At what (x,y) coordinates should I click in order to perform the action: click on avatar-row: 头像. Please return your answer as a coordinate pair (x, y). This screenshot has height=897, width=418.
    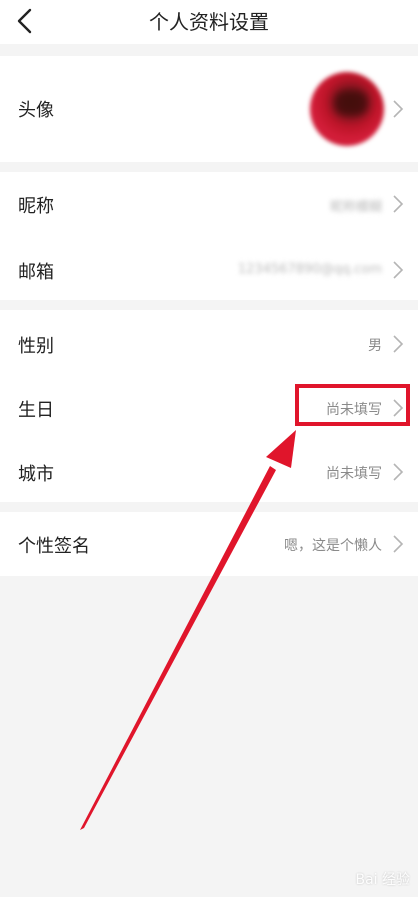
    Looking at the image, I should click on (209, 109).